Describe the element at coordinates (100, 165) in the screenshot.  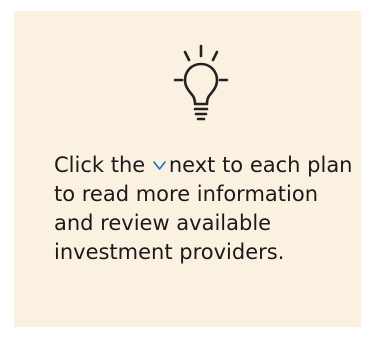
I see `tip-text-before: Click the` at that location.